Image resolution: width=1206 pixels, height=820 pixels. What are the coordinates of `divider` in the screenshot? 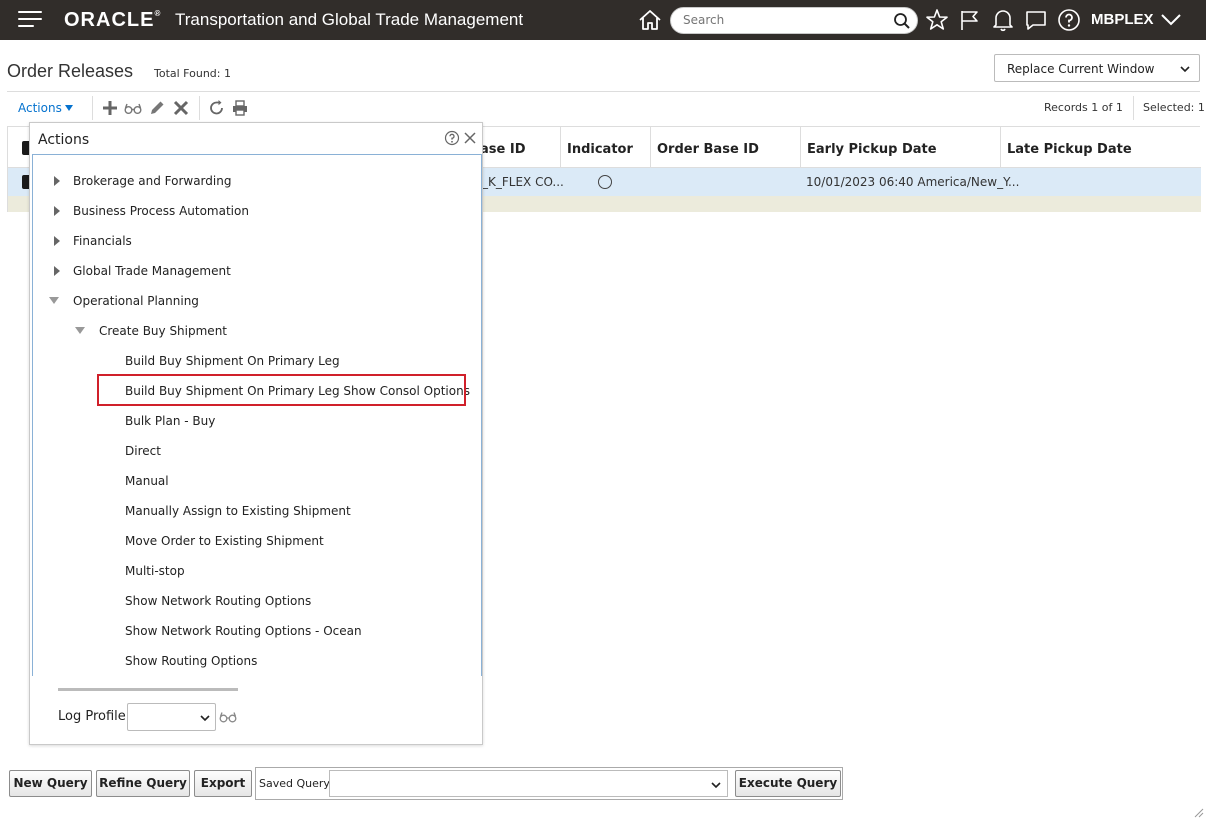 It's located at (603, 91).